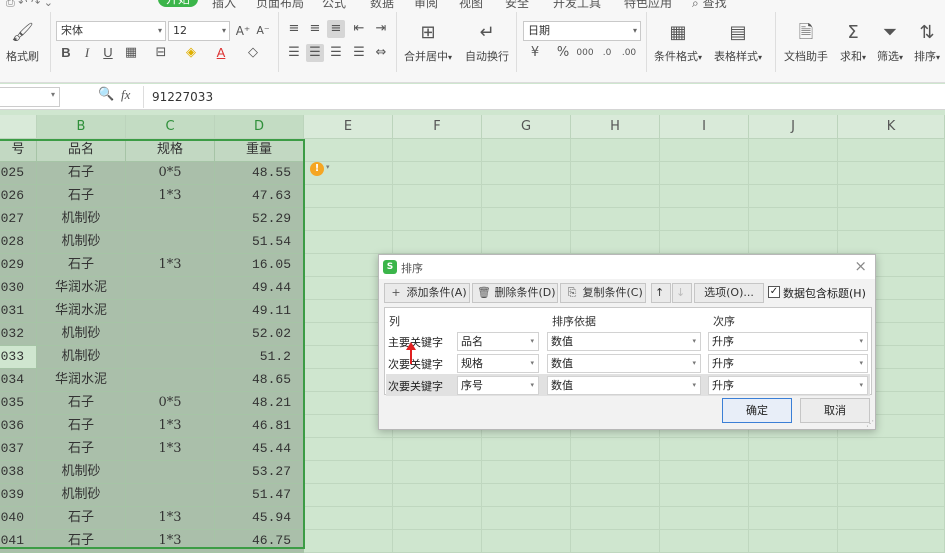 Image resolution: width=945 pixels, height=553 pixels. Describe the element at coordinates (199, 31) in the screenshot. I see `font-size-select: 12 ▾` at that location.